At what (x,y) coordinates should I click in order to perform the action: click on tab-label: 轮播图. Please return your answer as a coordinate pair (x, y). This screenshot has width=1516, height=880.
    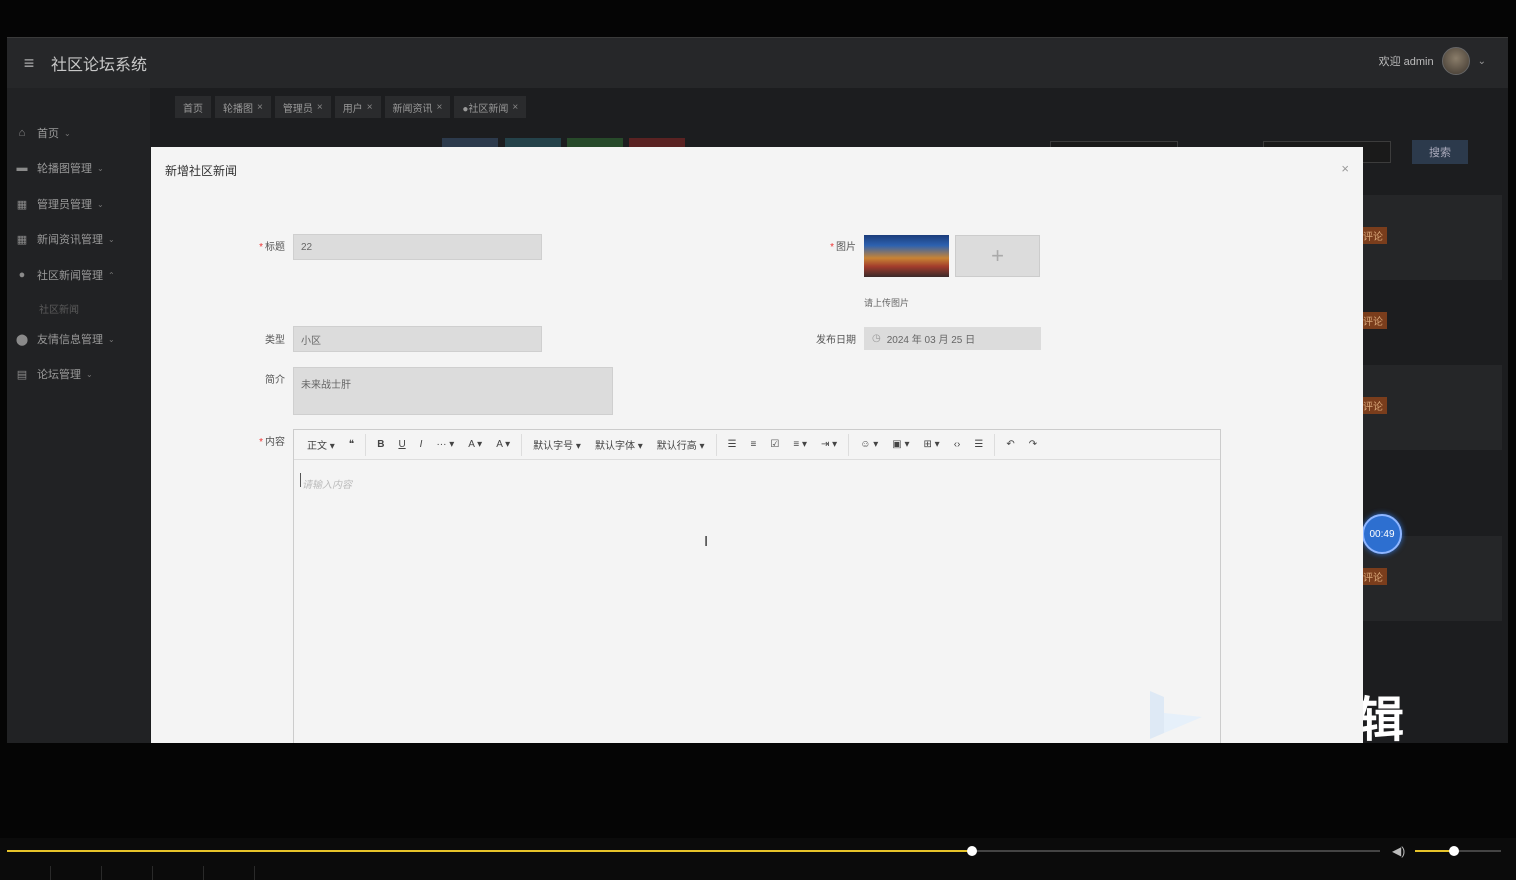
    Looking at the image, I should click on (238, 109).